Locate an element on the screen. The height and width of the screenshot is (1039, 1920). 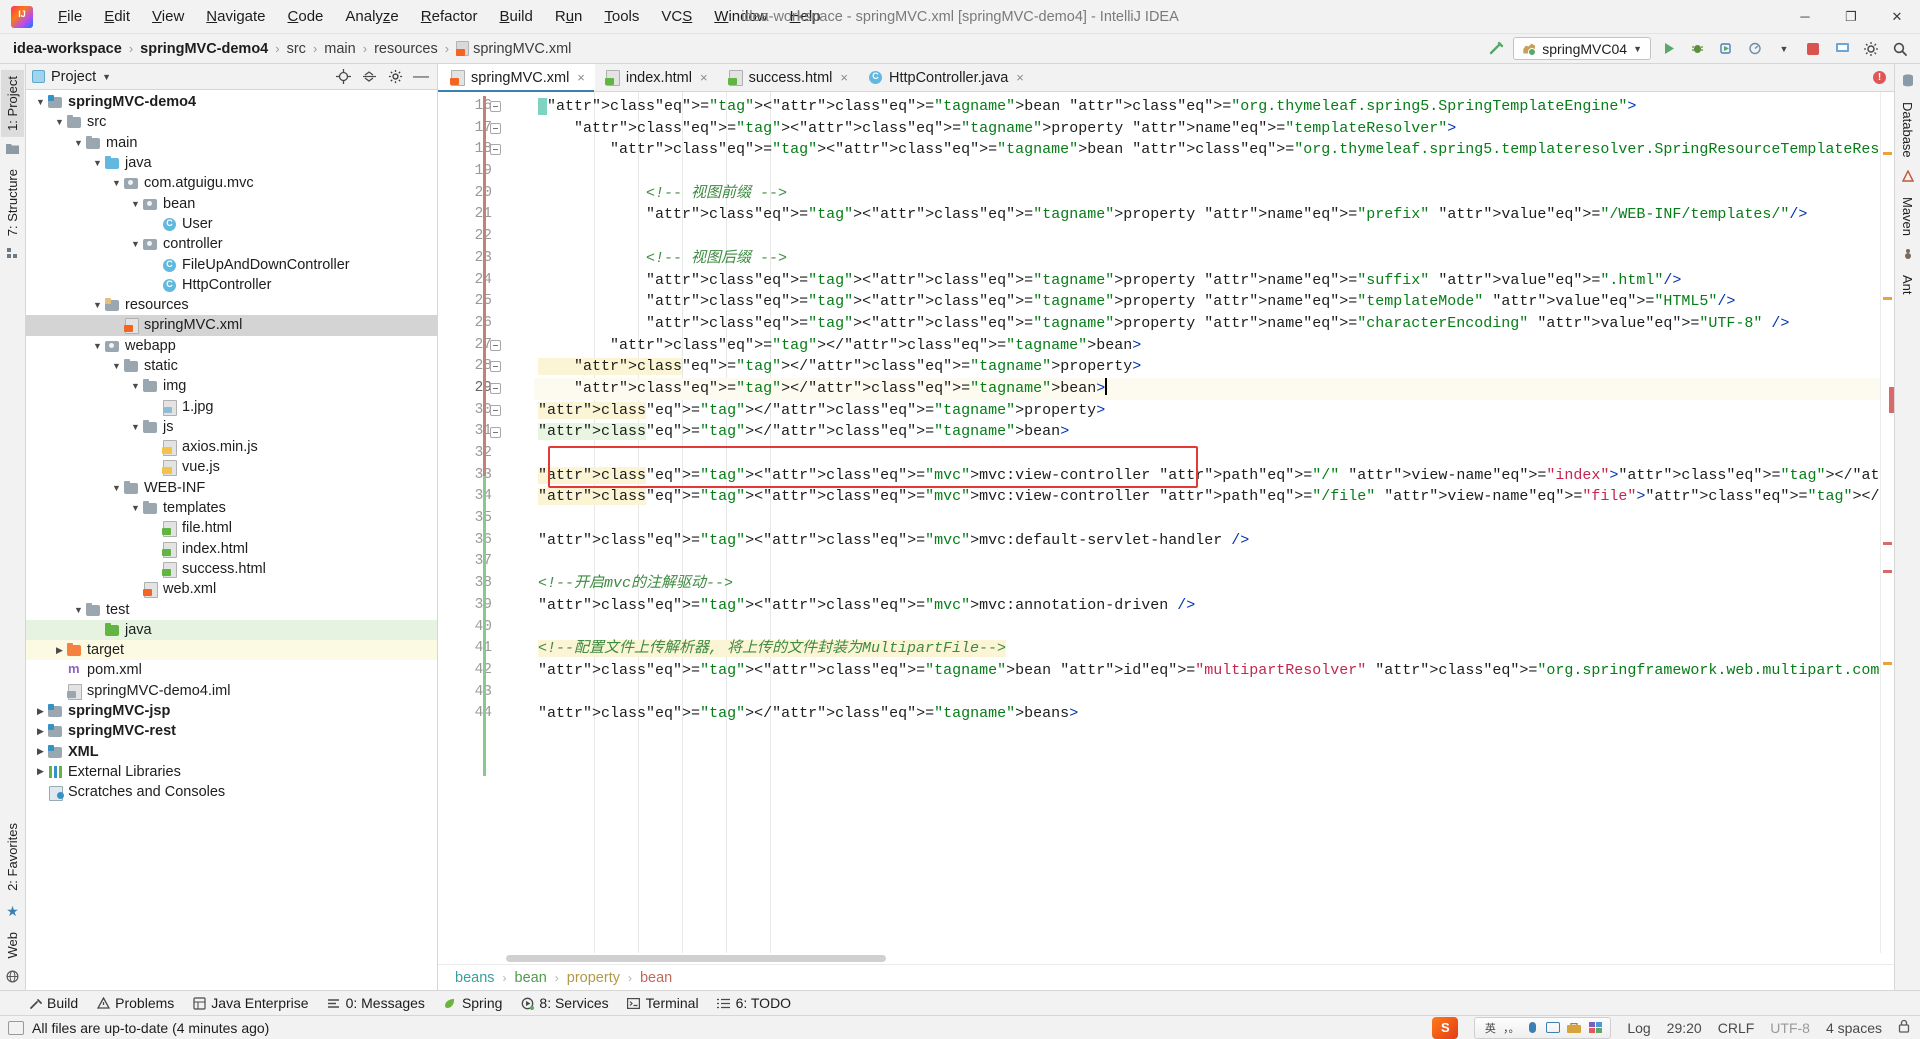
status-encoding: UTF-8 is located at coordinates (1790, 1028).